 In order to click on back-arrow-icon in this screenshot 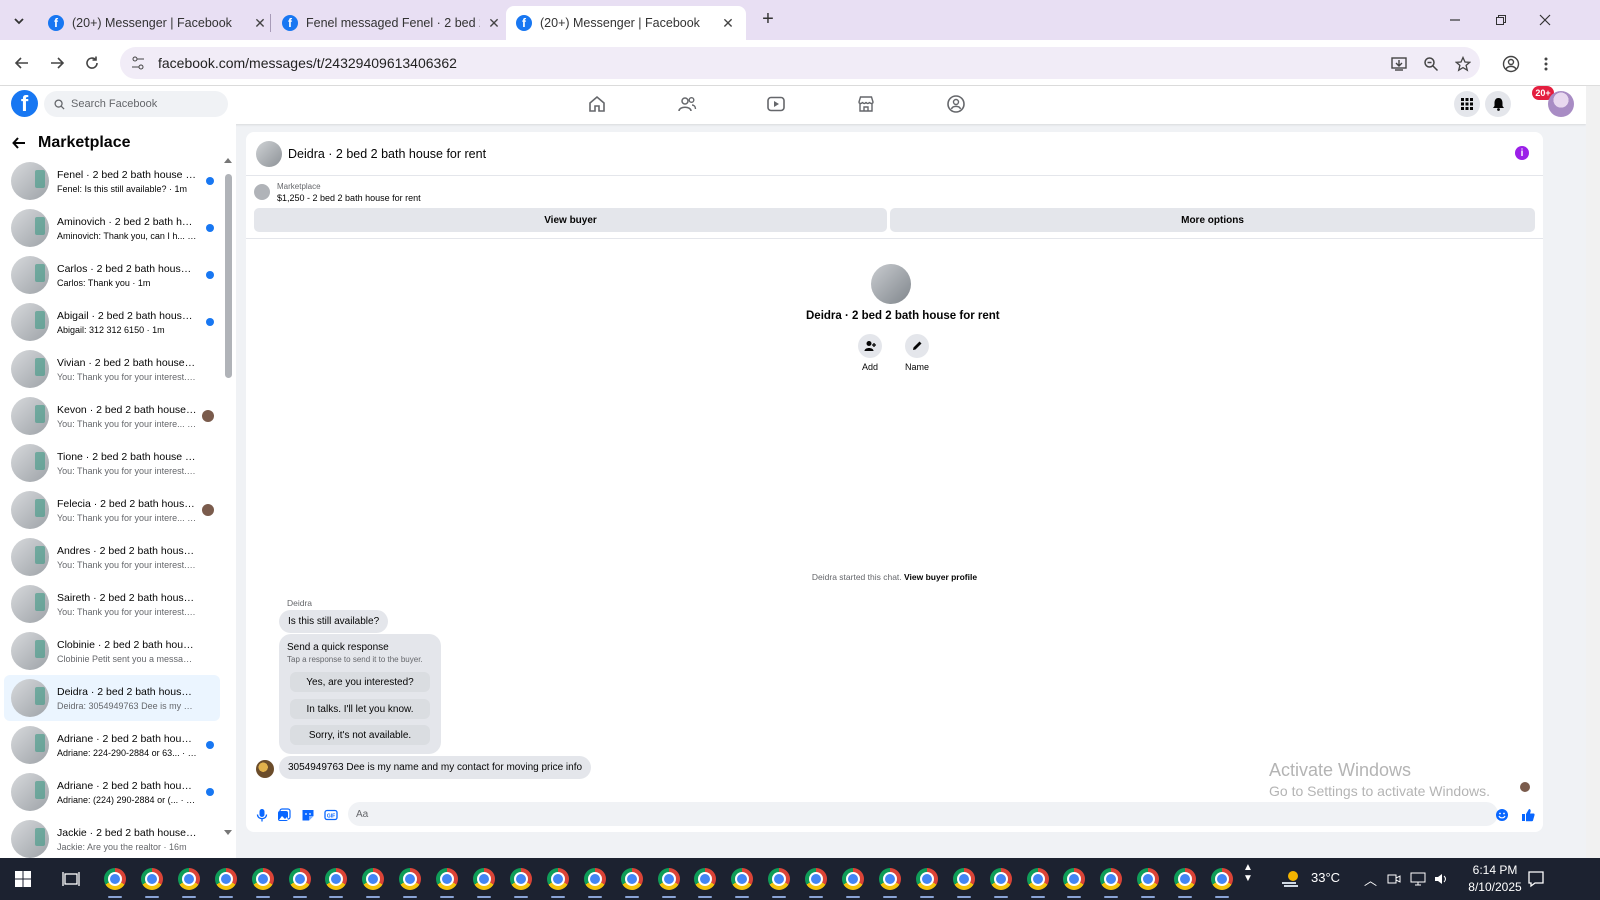, I will do `click(19, 143)`.